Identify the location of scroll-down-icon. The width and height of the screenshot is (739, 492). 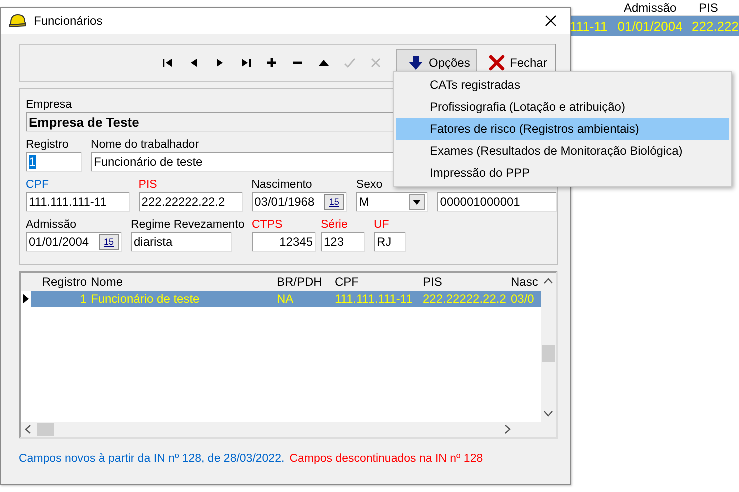
(548, 414).